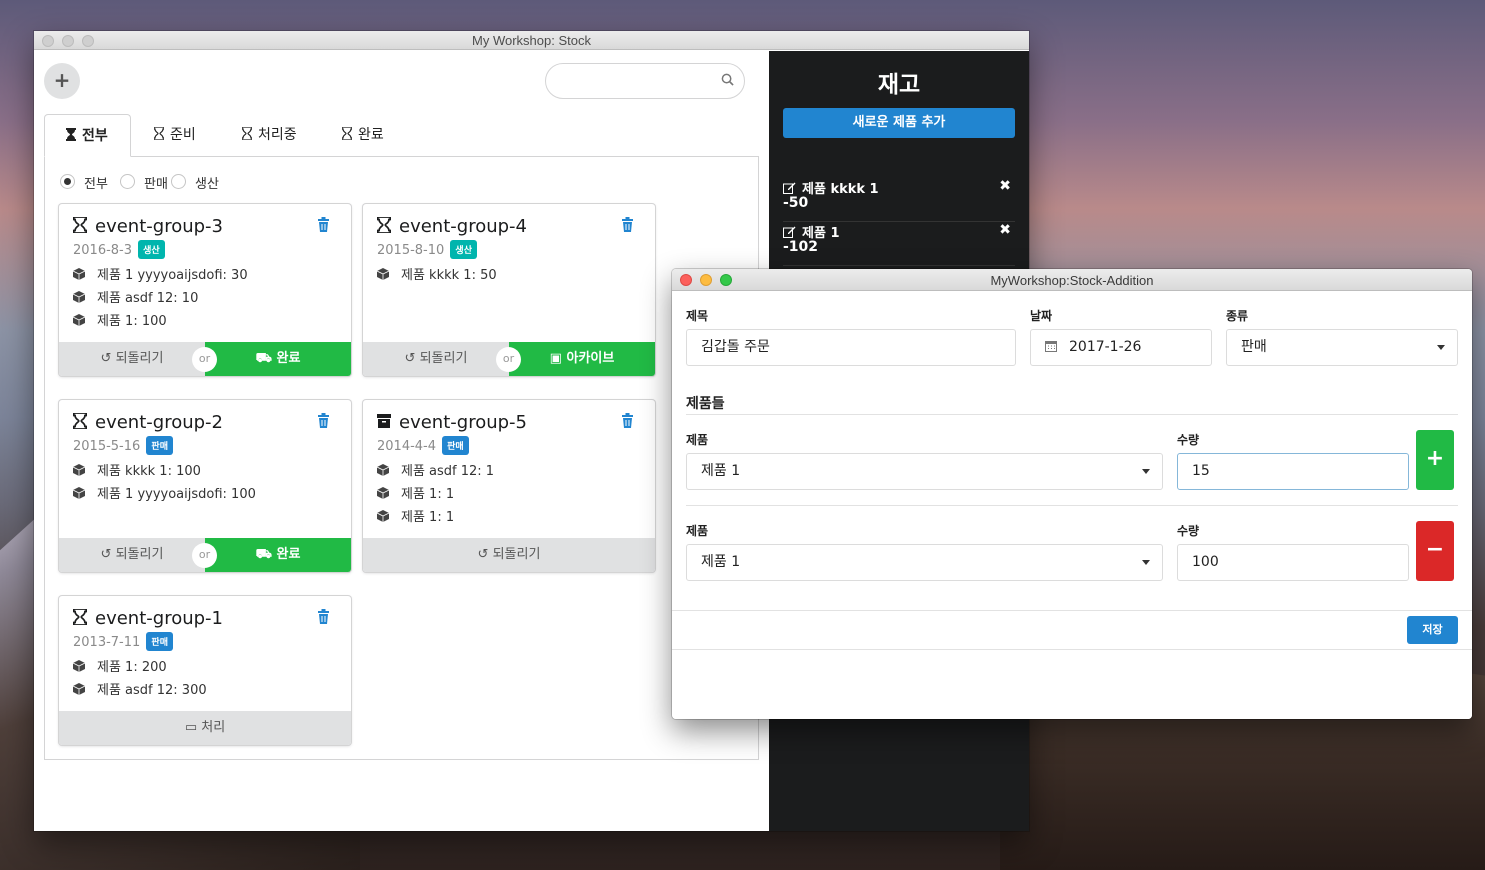 The height and width of the screenshot is (870, 1485). I want to click on card-items: 제품 kkkk 1: 50, so click(437, 275).